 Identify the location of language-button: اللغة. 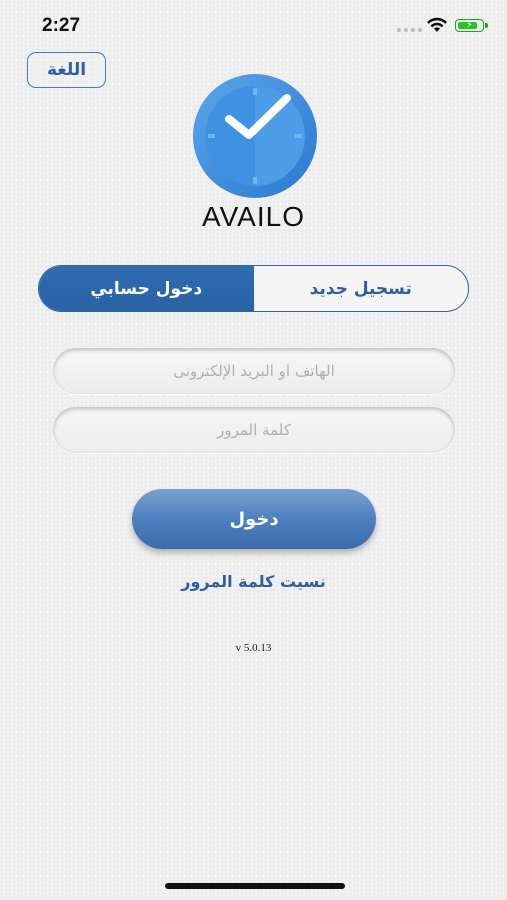
(66, 70).